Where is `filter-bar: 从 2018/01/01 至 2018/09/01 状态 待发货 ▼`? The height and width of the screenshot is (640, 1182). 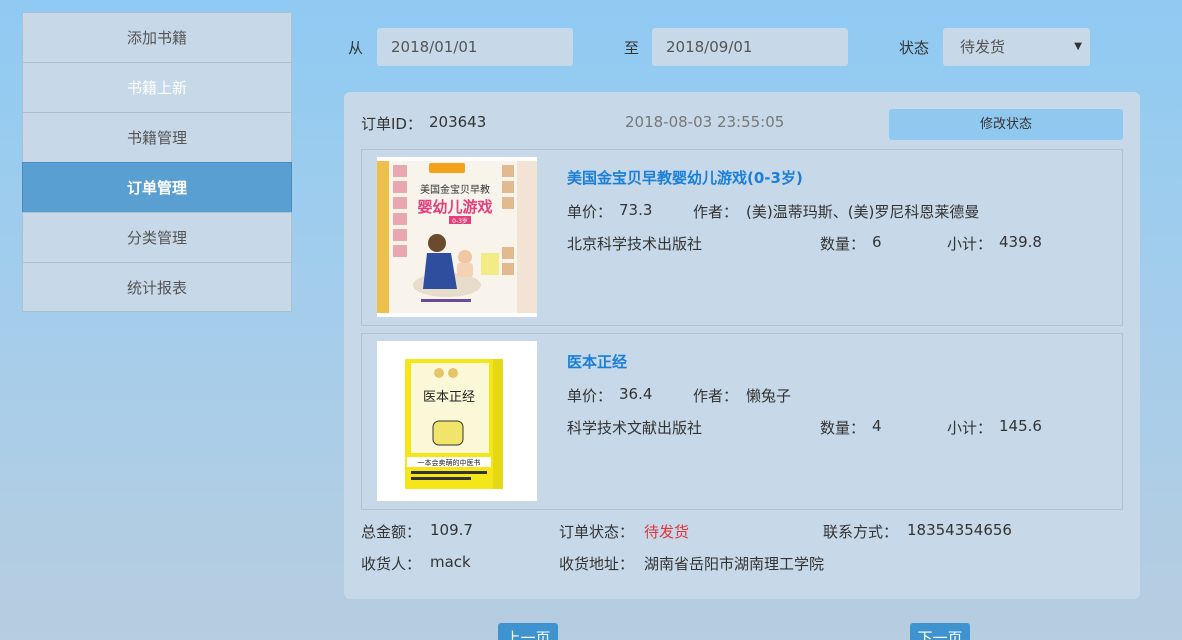
filter-bar: 从 2018/01/01 至 2018/09/01 状态 待发货 ▼ is located at coordinates (591, 47).